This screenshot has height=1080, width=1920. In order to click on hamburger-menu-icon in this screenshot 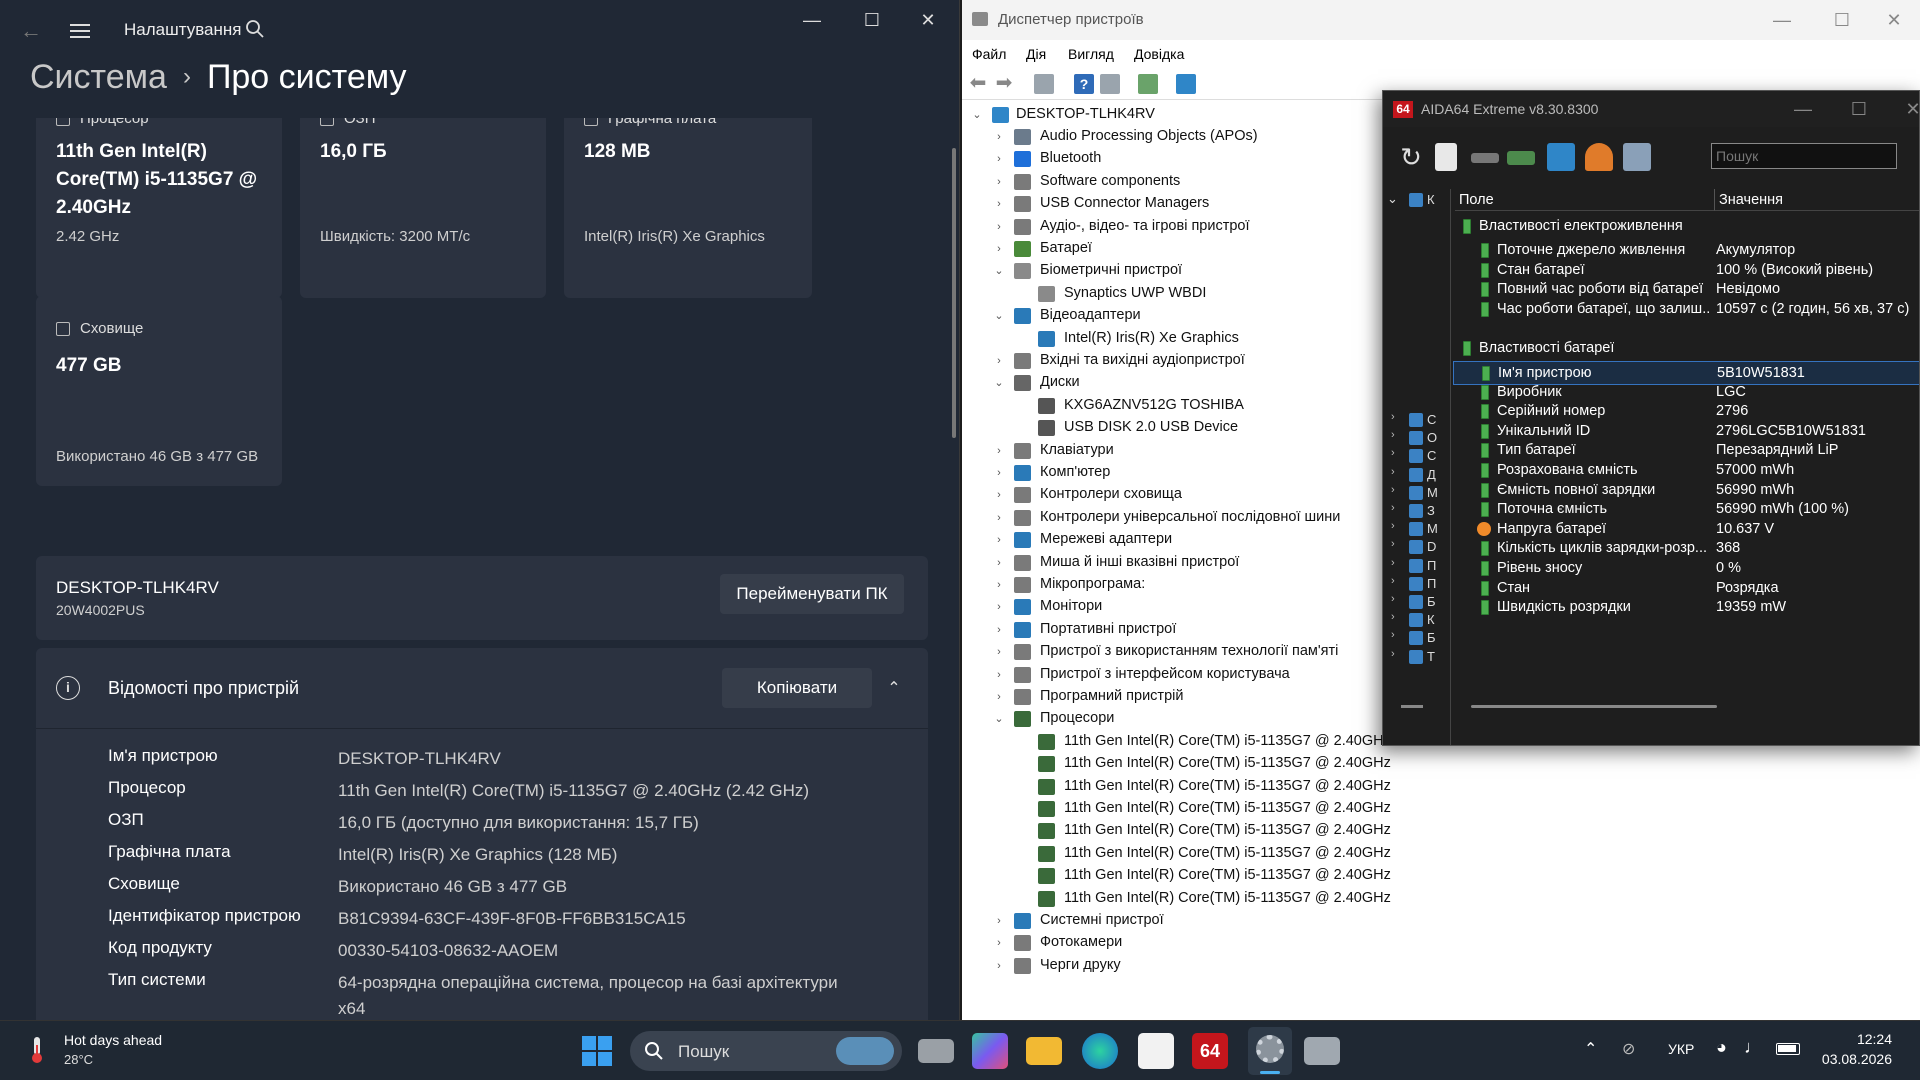, I will do `click(80, 31)`.